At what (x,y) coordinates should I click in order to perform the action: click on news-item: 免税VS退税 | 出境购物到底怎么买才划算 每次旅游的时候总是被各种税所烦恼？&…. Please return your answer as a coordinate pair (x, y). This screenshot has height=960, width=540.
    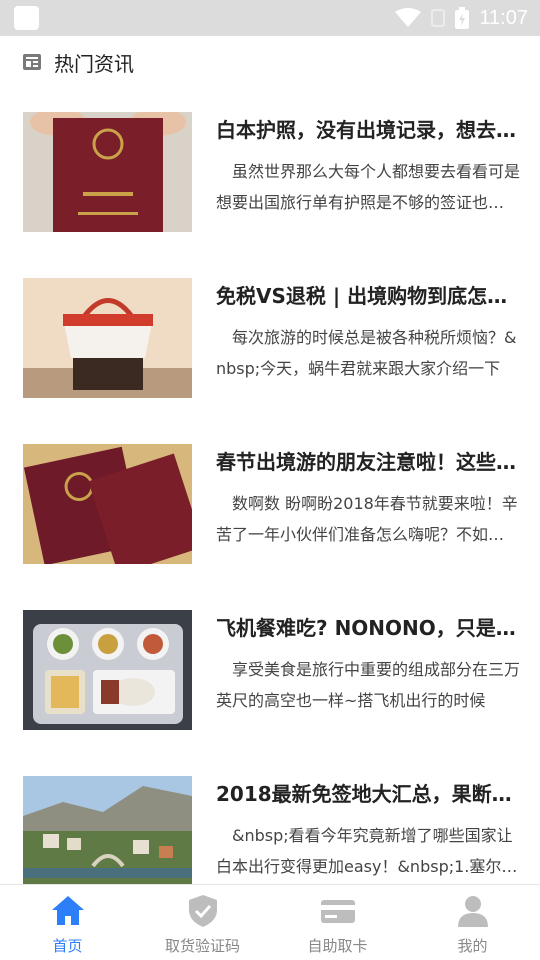
    Looking at the image, I should click on (270, 339).